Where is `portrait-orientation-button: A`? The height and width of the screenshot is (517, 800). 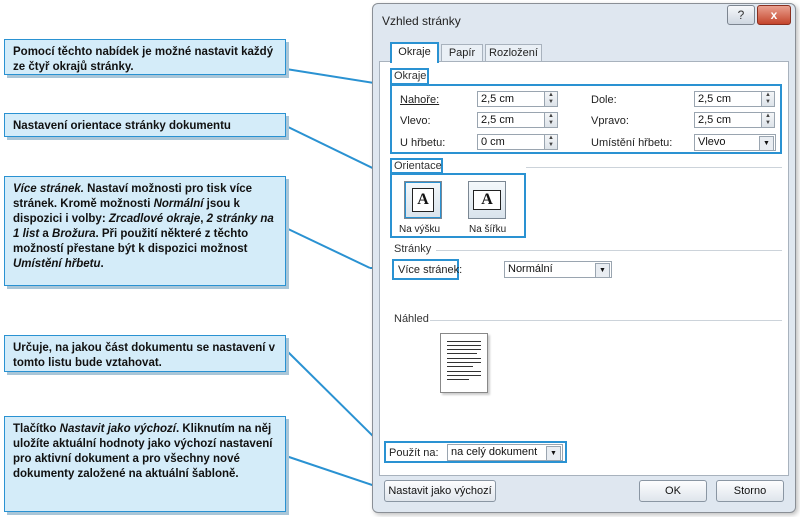 portrait-orientation-button: A is located at coordinates (423, 200).